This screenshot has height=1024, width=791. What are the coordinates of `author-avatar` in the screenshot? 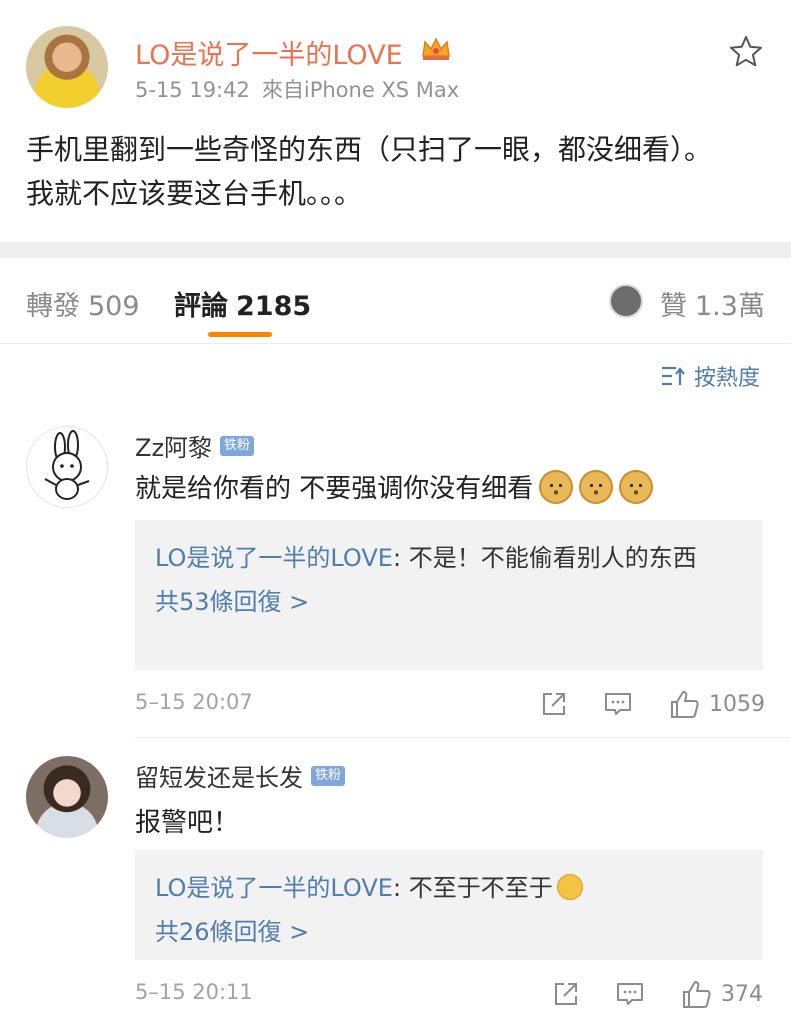 It's located at (67, 67).